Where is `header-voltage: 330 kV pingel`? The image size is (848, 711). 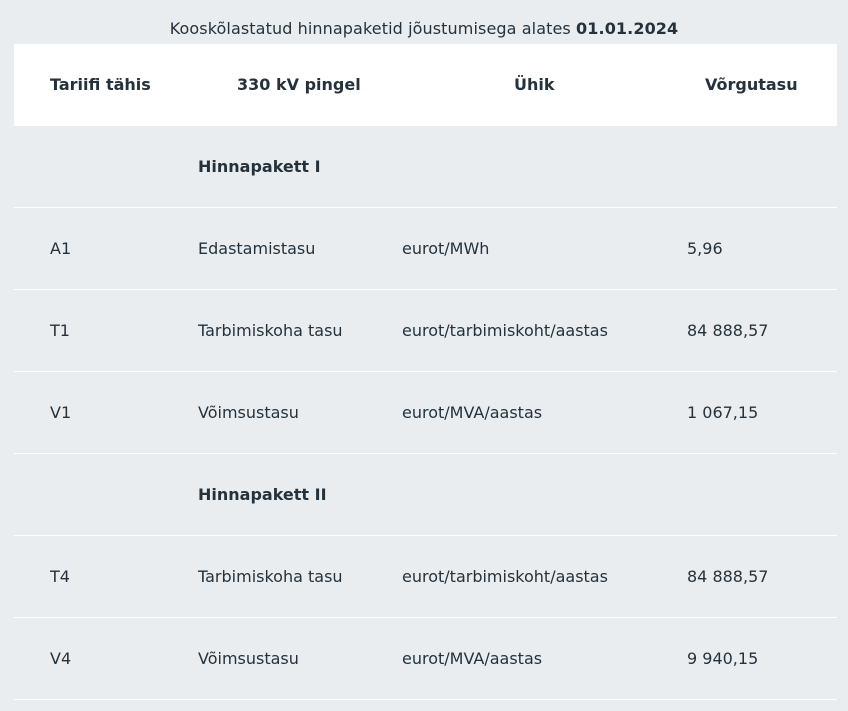
header-voltage: 330 kV pingel is located at coordinates (299, 84).